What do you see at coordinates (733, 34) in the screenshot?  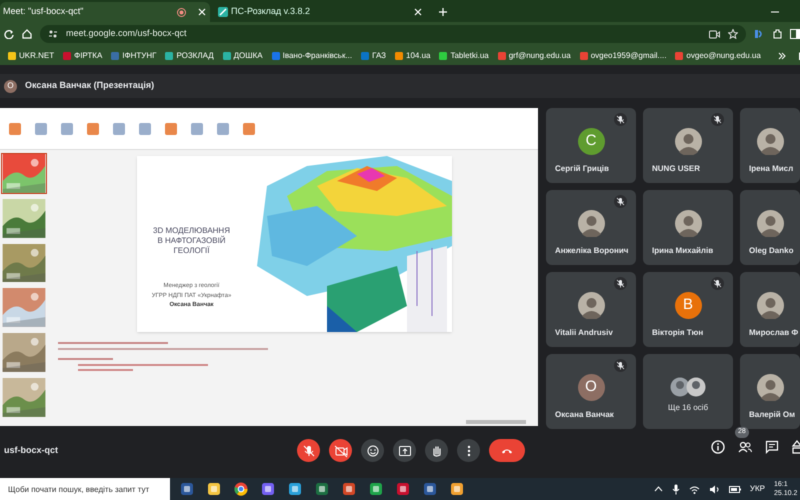 I see `bookmark-star-icon` at bounding box center [733, 34].